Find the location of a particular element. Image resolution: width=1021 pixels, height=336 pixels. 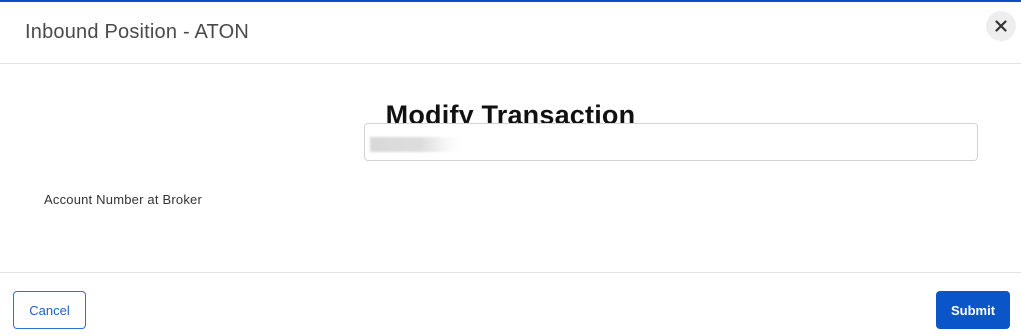

close-icon is located at coordinates (1001, 26).